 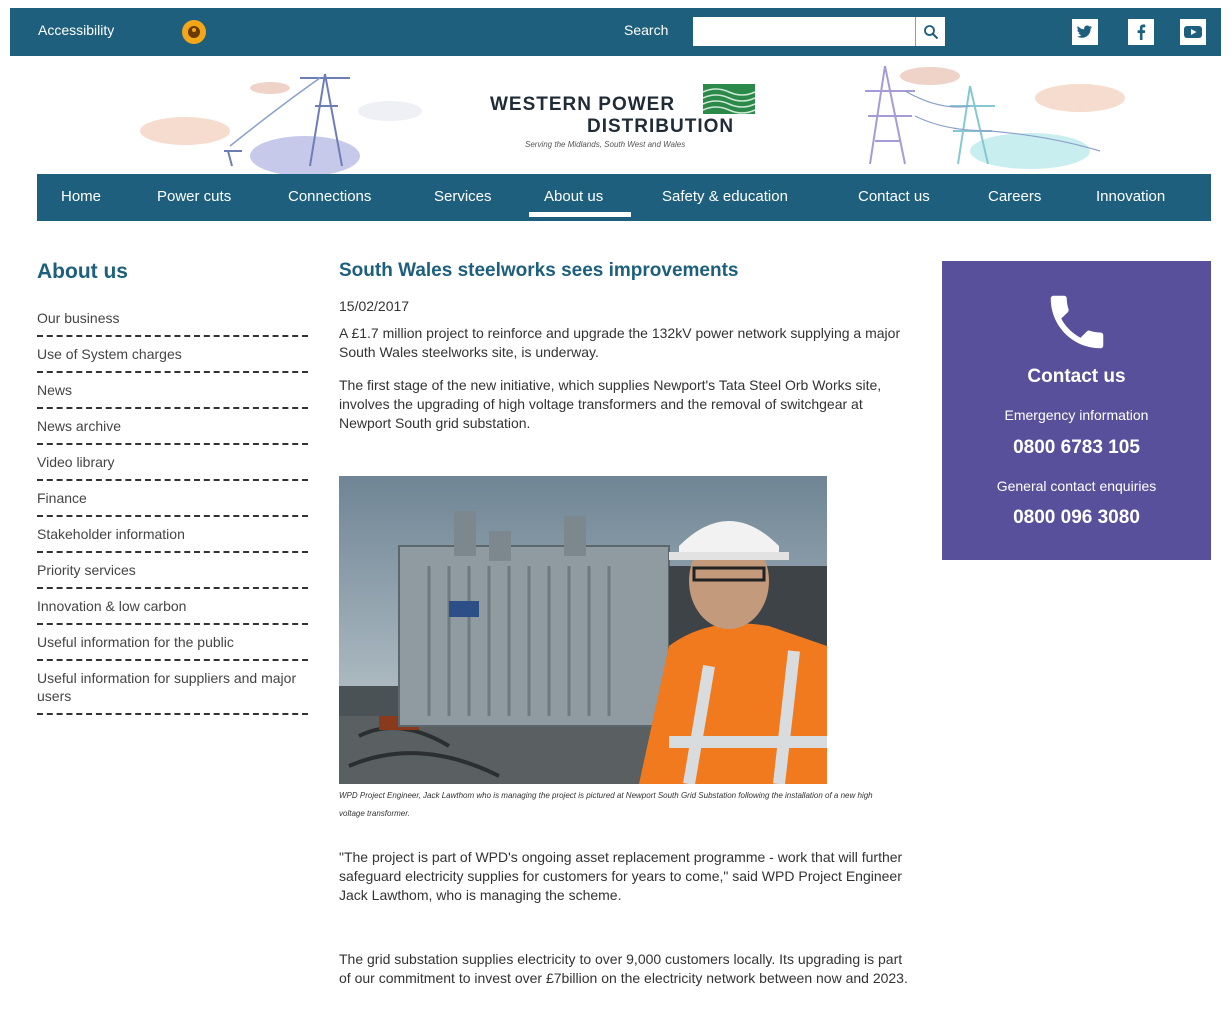 What do you see at coordinates (583, 104) in the screenshot?
I see `logo-line-1: WESTERN POWER` at bounding box center [583, 104].